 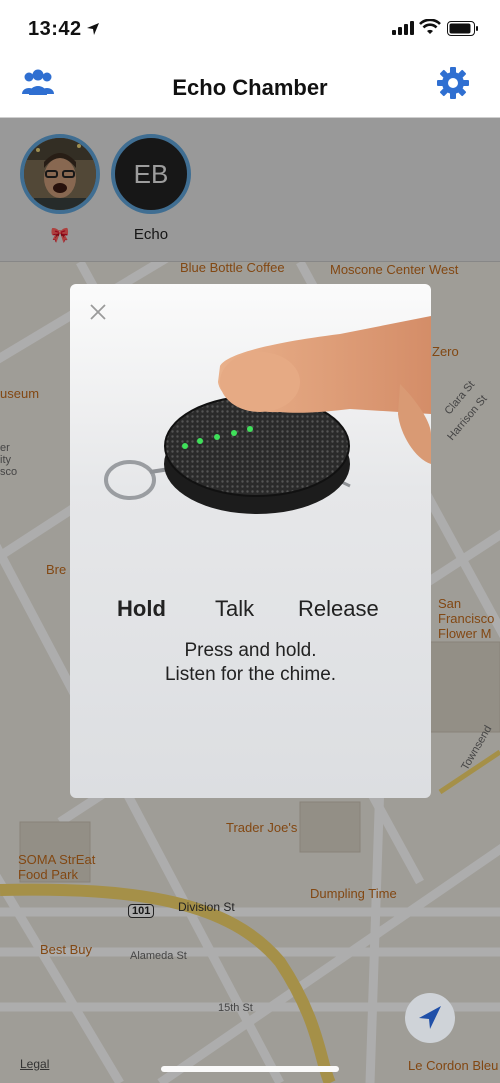 What do you see at coordinates (267, 415) in the screenshot?
I see `device-illustration` at bounding box center [267, 415].